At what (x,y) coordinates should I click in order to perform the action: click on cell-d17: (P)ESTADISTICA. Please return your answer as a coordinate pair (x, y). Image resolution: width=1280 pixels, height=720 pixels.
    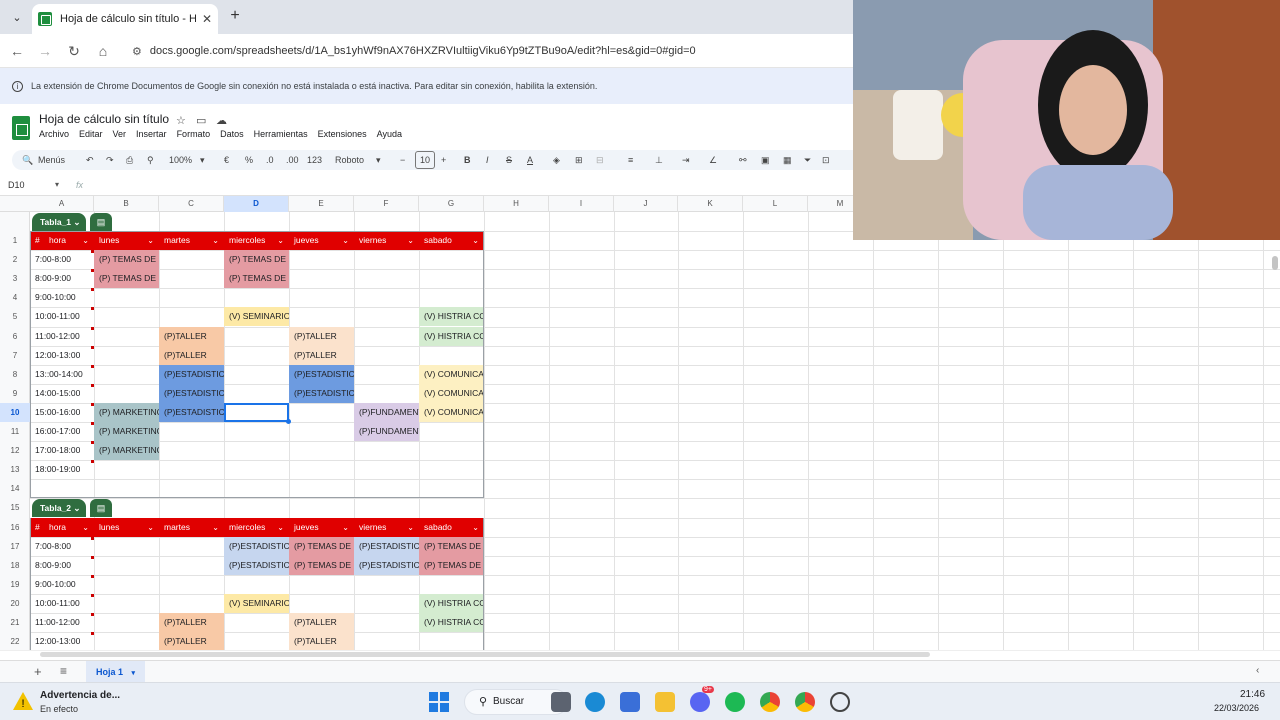
    Looking at the image, I should click on (256, 546).